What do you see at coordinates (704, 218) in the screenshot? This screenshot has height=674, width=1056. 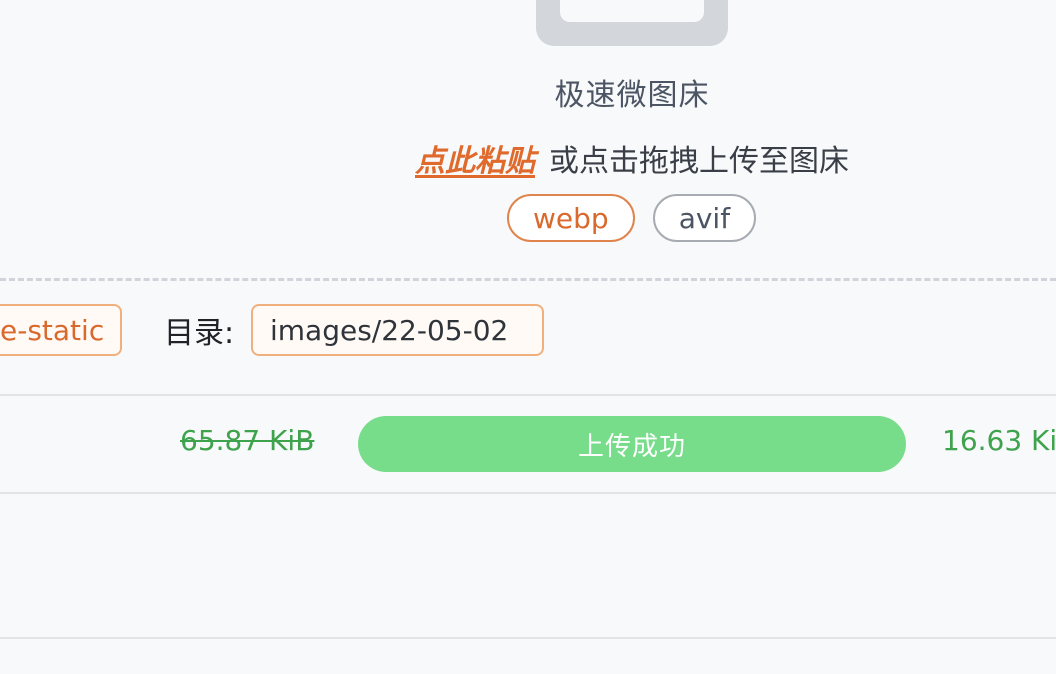 I see `format-avif-tag: avif` at bounding box center [704, 218].